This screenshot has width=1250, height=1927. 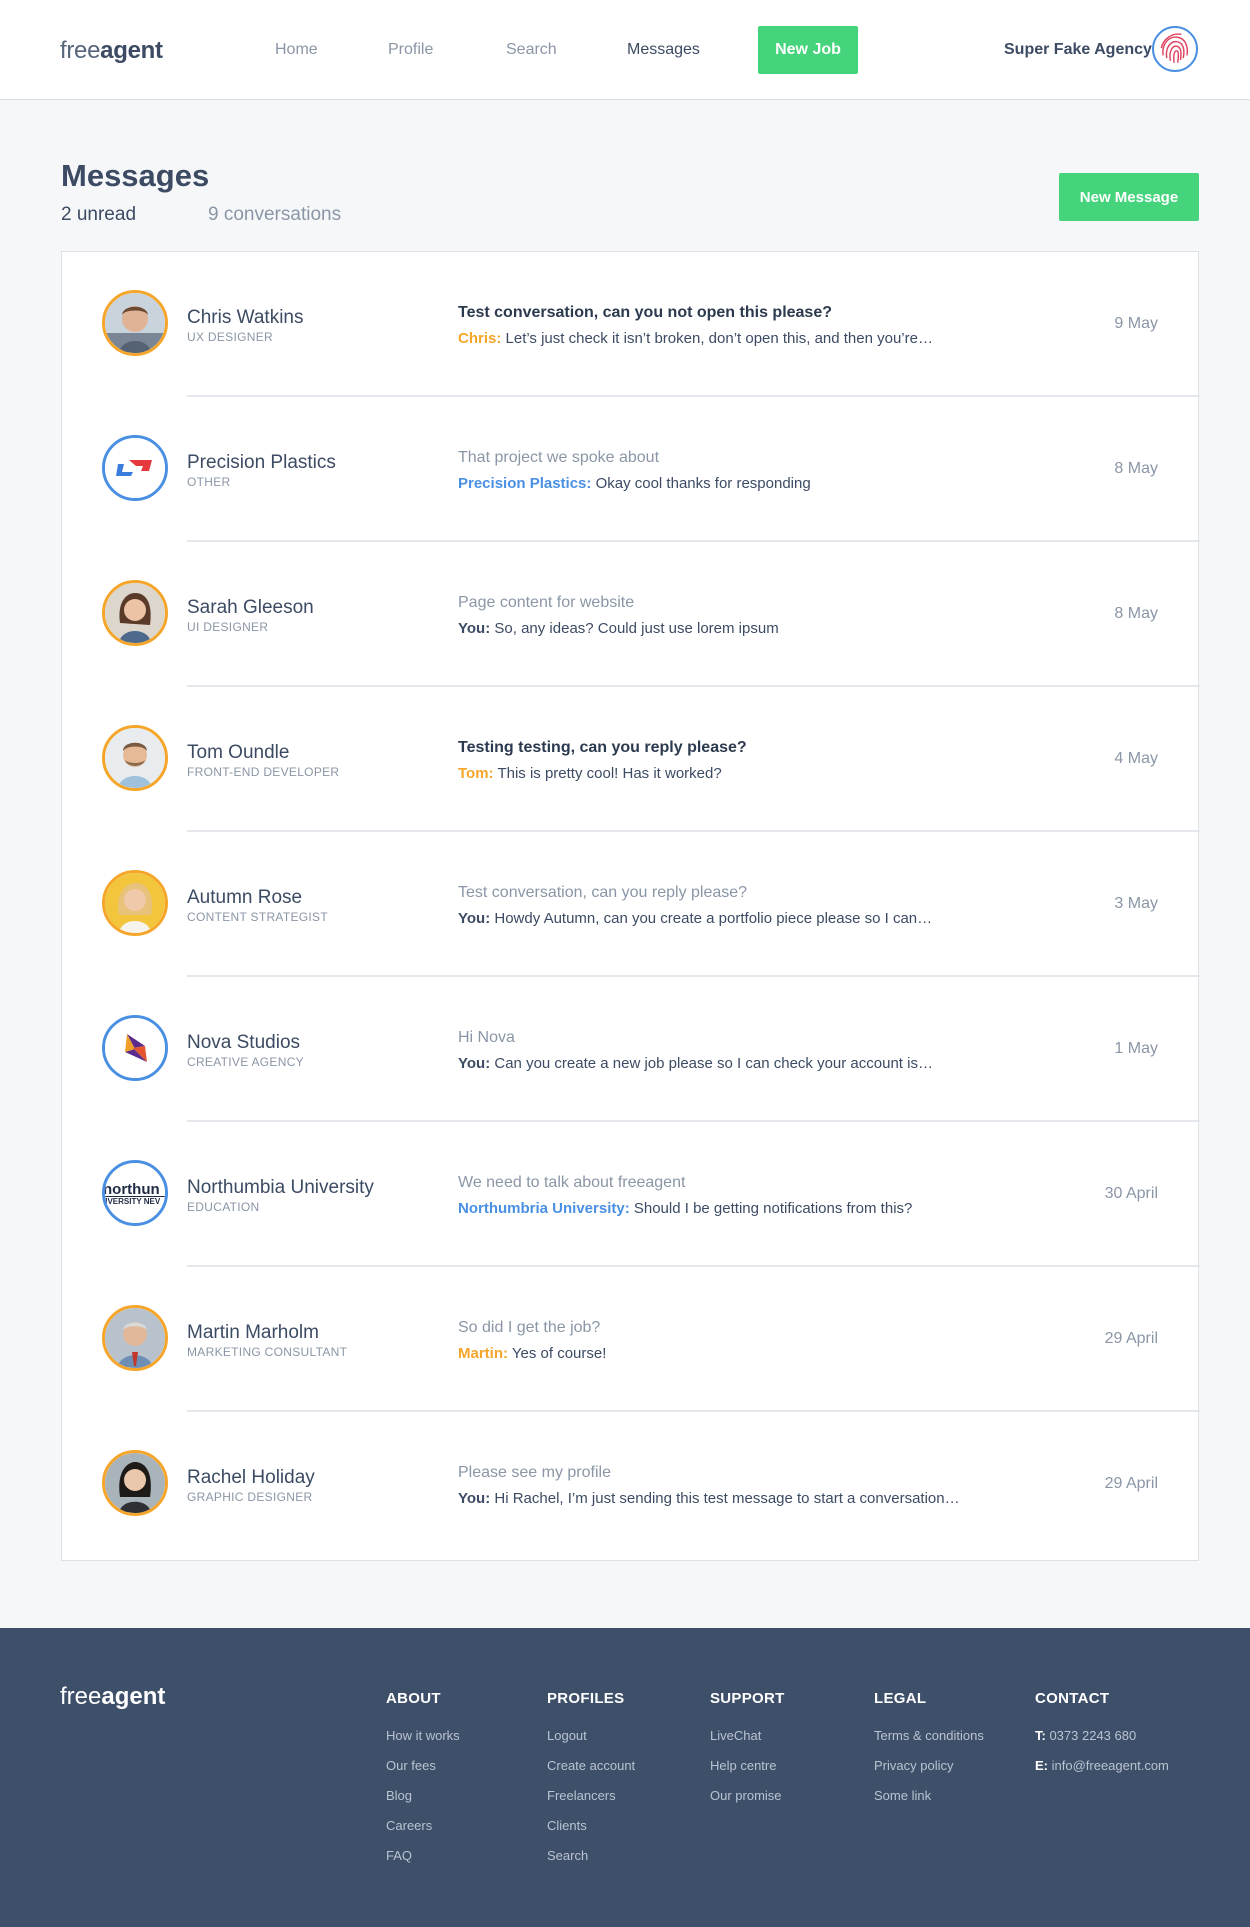 What do you see at coordinates (413, 1698) in the screenshot?
I see `footer-heading: ABOUT` at bounding box center [413, 1698].